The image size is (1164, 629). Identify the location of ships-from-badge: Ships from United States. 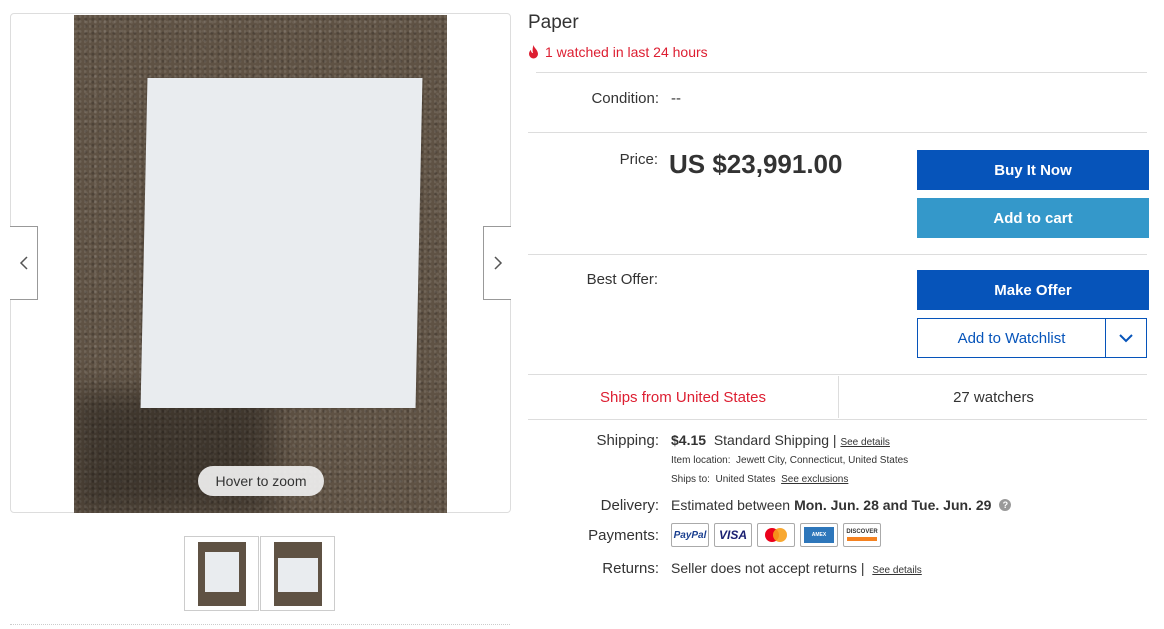
(683, 397).